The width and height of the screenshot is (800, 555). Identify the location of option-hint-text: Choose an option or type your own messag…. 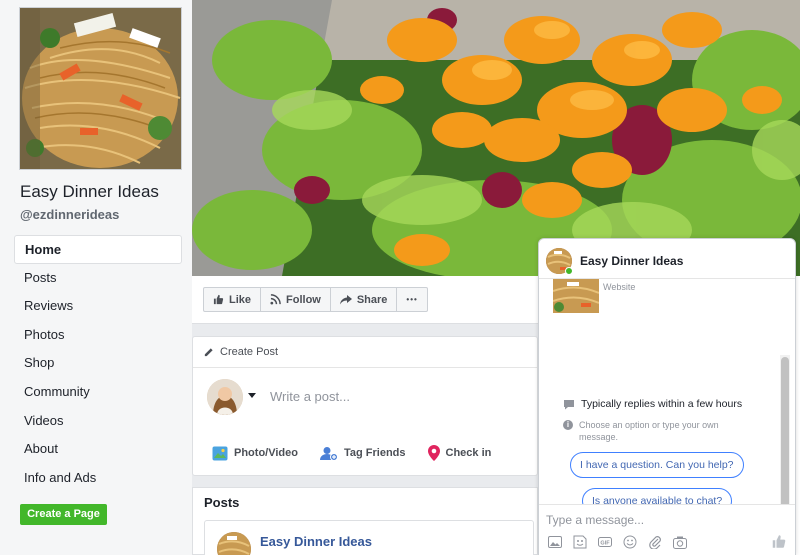
(649, 431).